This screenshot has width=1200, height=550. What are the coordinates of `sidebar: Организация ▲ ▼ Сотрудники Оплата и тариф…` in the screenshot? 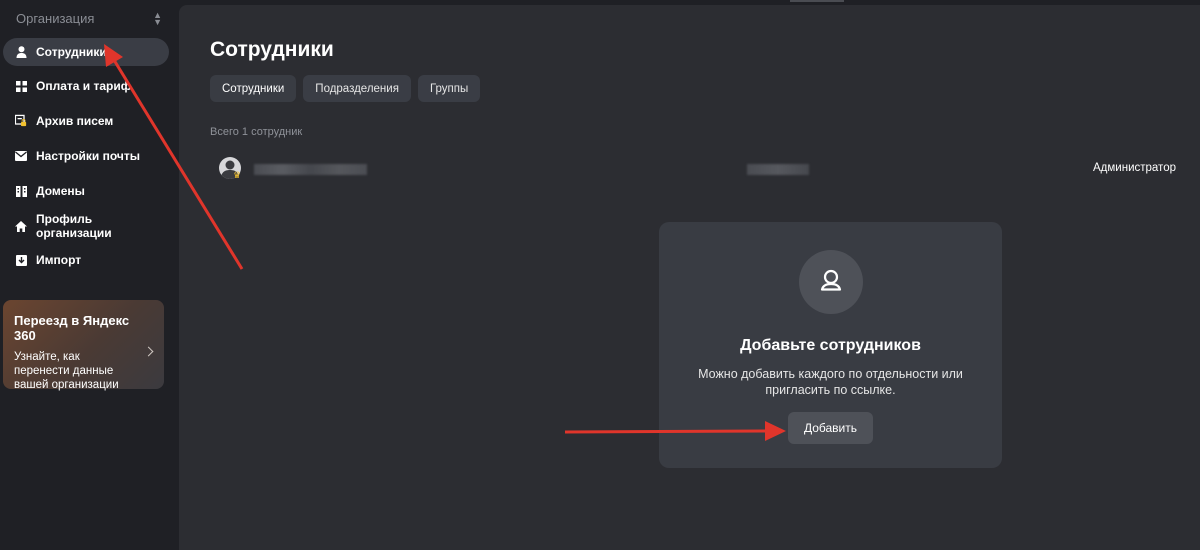 It's located at (89, 275).